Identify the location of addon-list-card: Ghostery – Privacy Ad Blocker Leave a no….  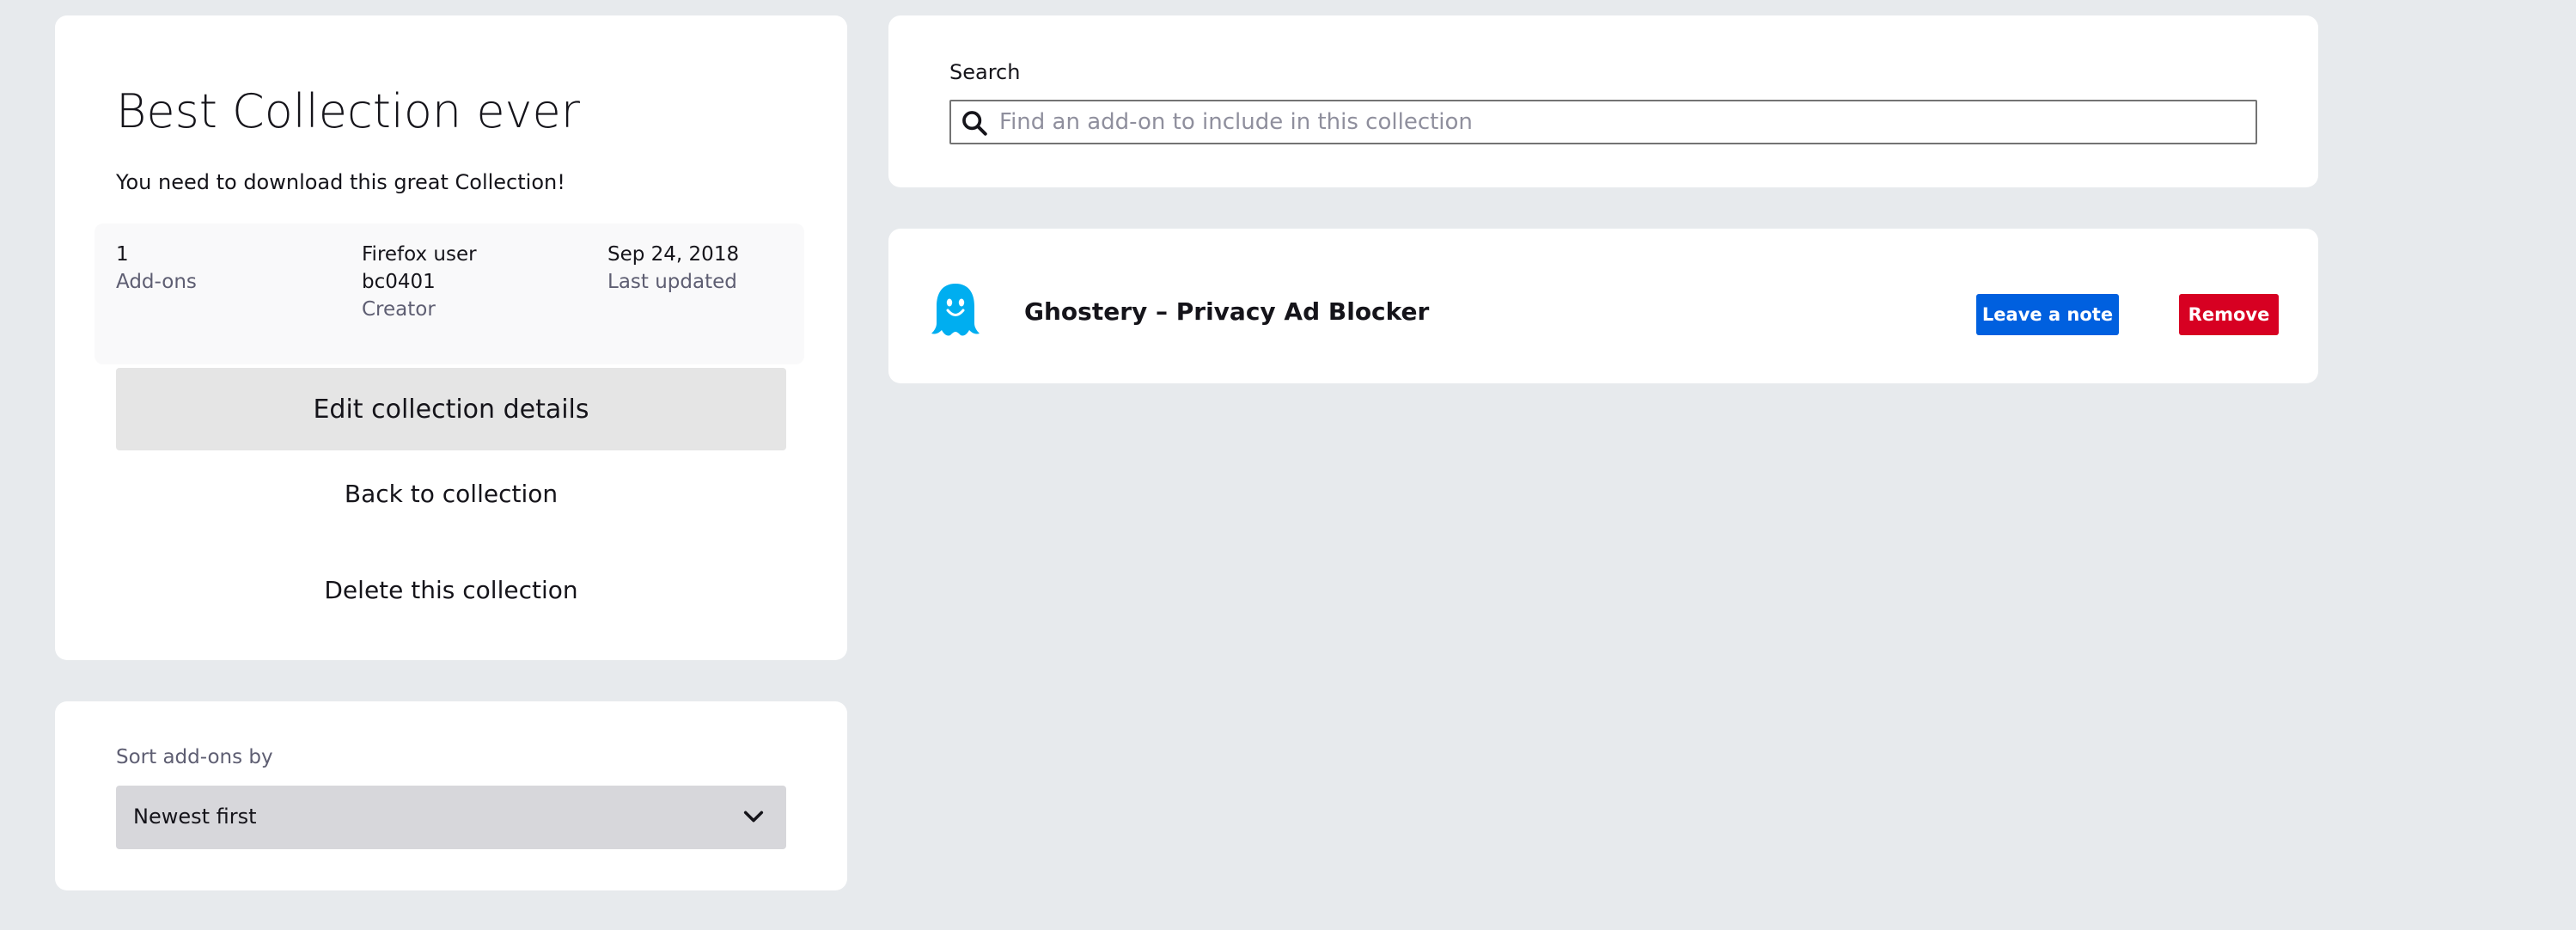
(1603, 306).